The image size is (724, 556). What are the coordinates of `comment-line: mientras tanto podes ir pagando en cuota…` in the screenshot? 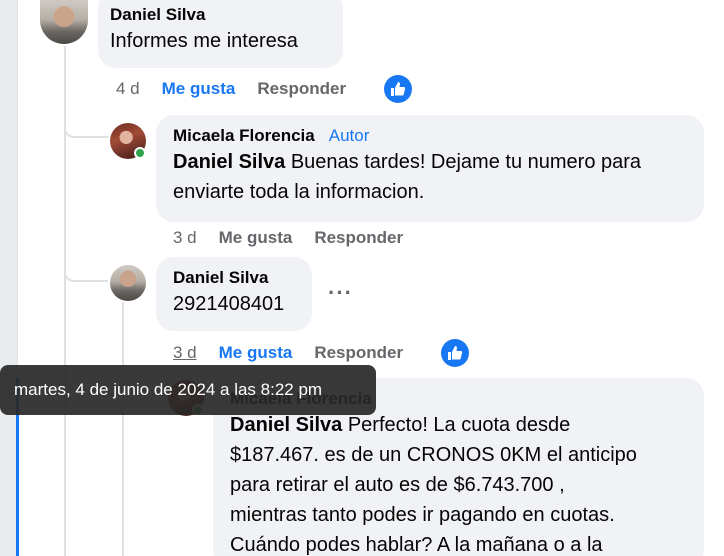 It's located at (422, 515).